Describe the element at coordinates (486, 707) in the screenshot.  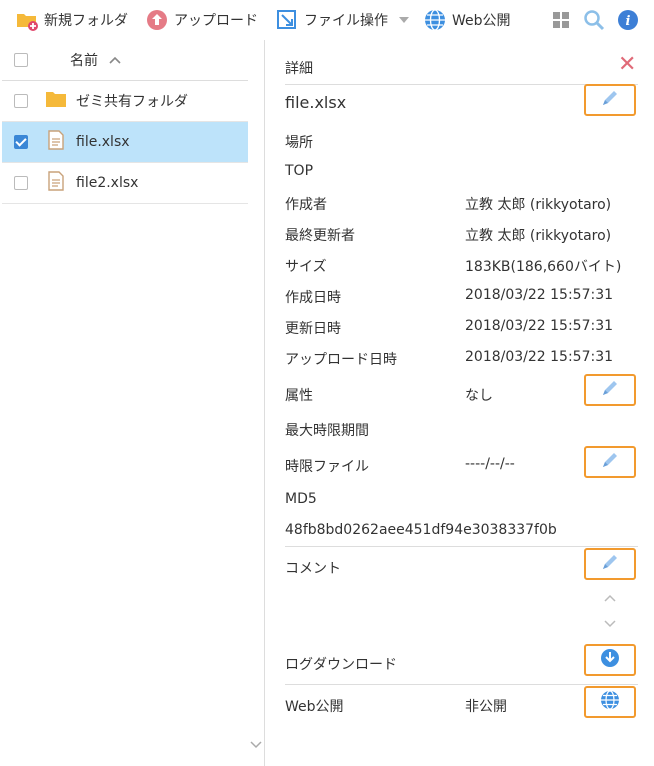
I see `web-publish-value: 非公開` at that location.